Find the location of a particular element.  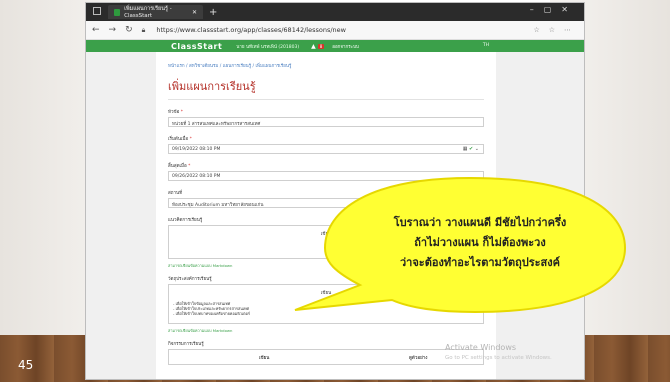

end-date-value: 09/26/2022 08:10 PM is located at coordinates (196, 176).